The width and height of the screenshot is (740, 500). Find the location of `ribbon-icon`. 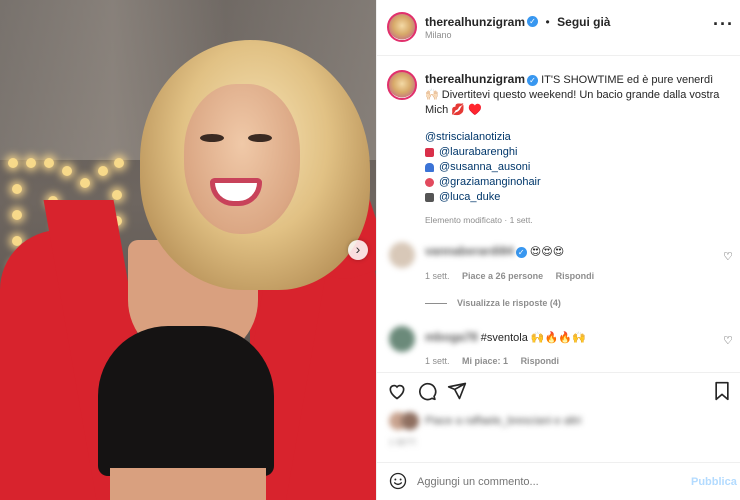

ribbon-icon is located at coordinates (429, 182).